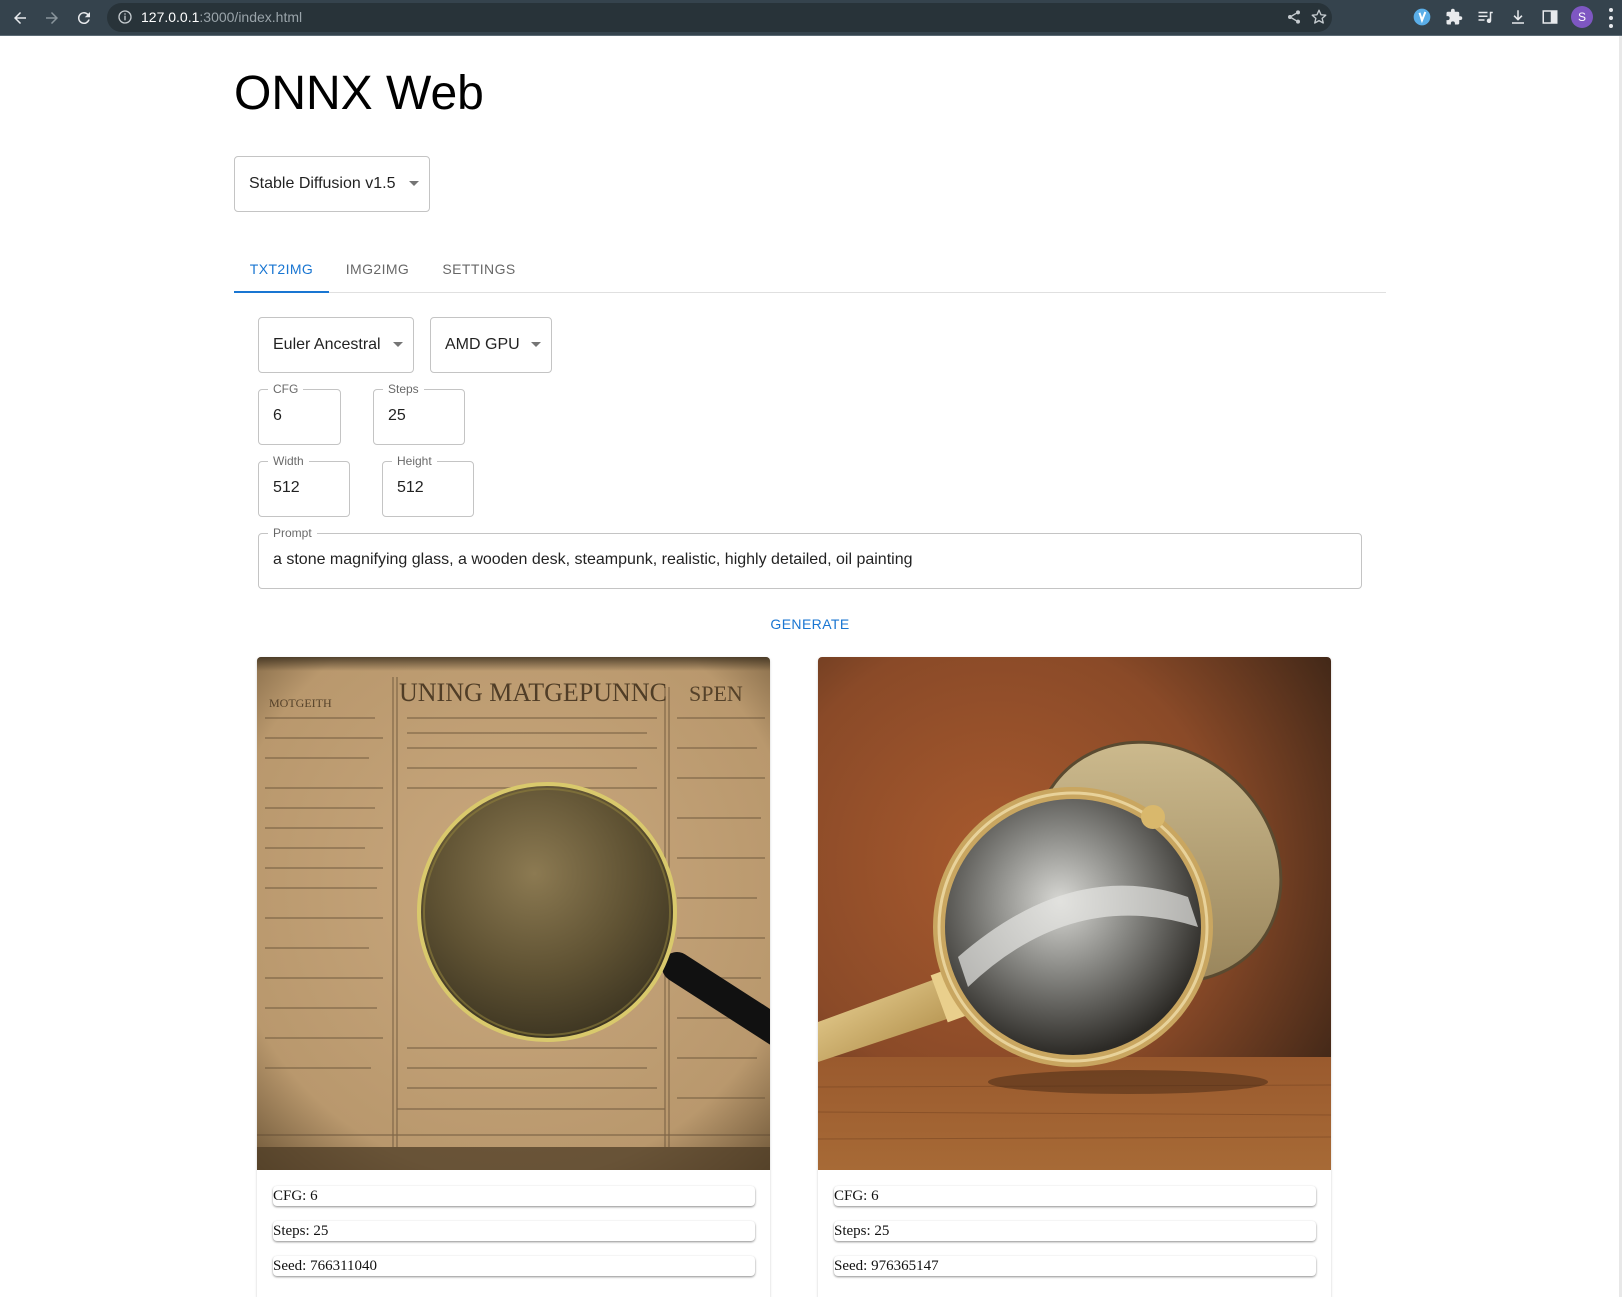 The image size is (1622, 1297). I want to click on vimium-extension-icon, so click(1422, 17).